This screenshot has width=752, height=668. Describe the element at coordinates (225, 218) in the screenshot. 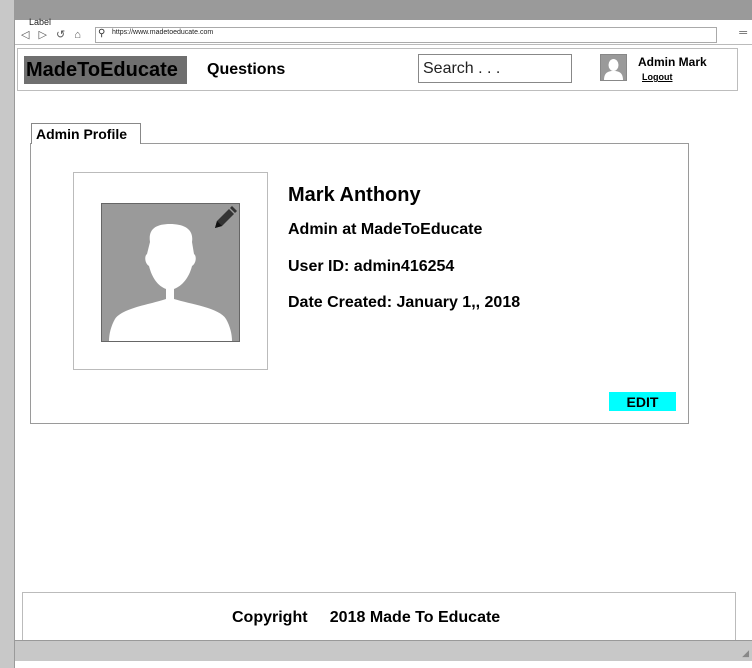

I see `pencil-icon` at that location.